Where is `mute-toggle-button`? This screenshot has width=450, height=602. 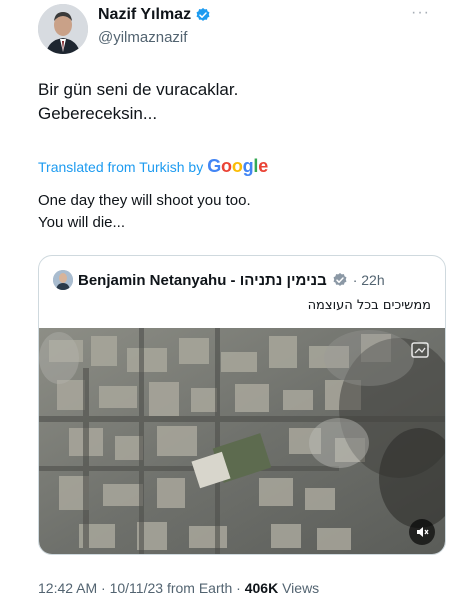
mute-toggle-button is located at coordinates (422, 532).